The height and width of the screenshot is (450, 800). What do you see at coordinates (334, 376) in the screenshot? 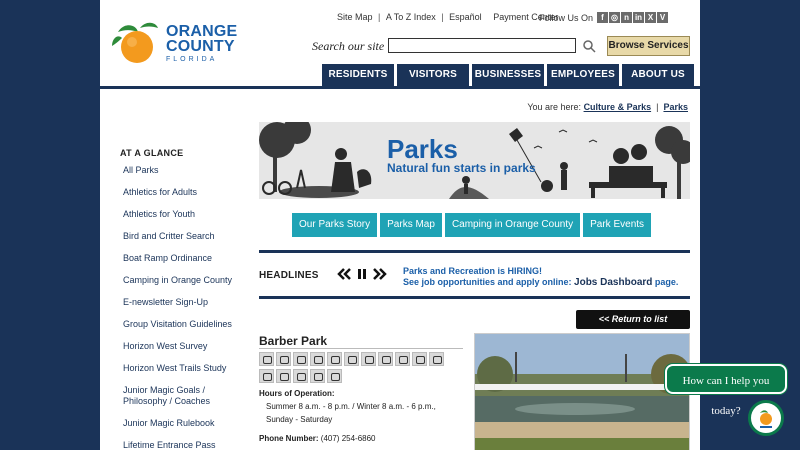
I see `grill-icon` at bounding box center [334, 376].